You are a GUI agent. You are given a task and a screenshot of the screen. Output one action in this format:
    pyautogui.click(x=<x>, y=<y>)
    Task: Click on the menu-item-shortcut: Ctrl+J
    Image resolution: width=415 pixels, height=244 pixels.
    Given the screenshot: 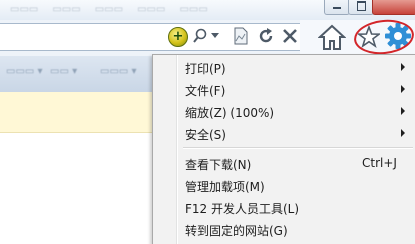 What is the action you would take?
    pyautogui.click(x=379, y=163)
    